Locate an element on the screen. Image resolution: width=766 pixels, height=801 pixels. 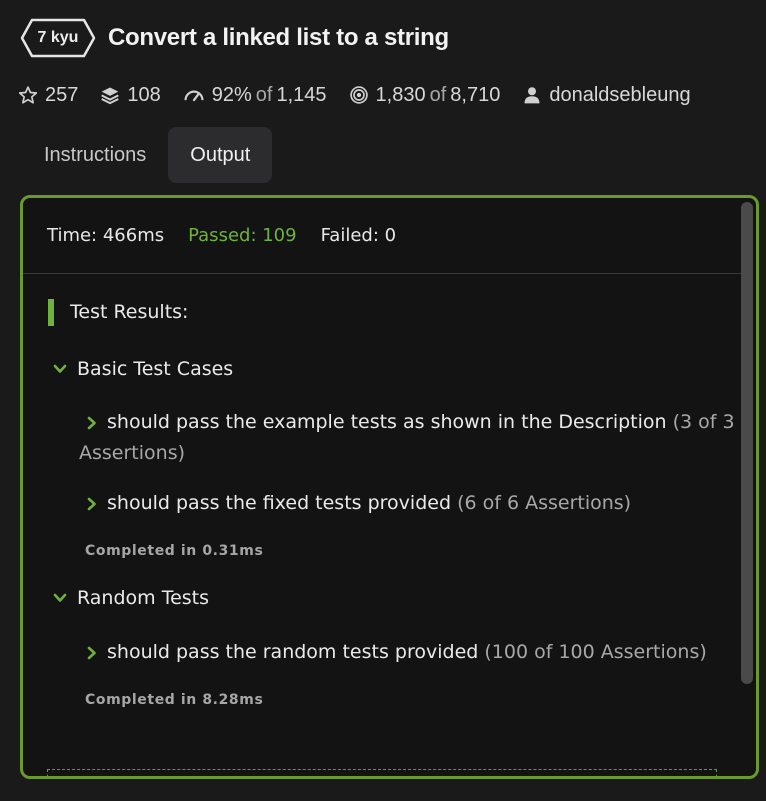
output-scrollbar-thumb is located at coordinates (747, 443).